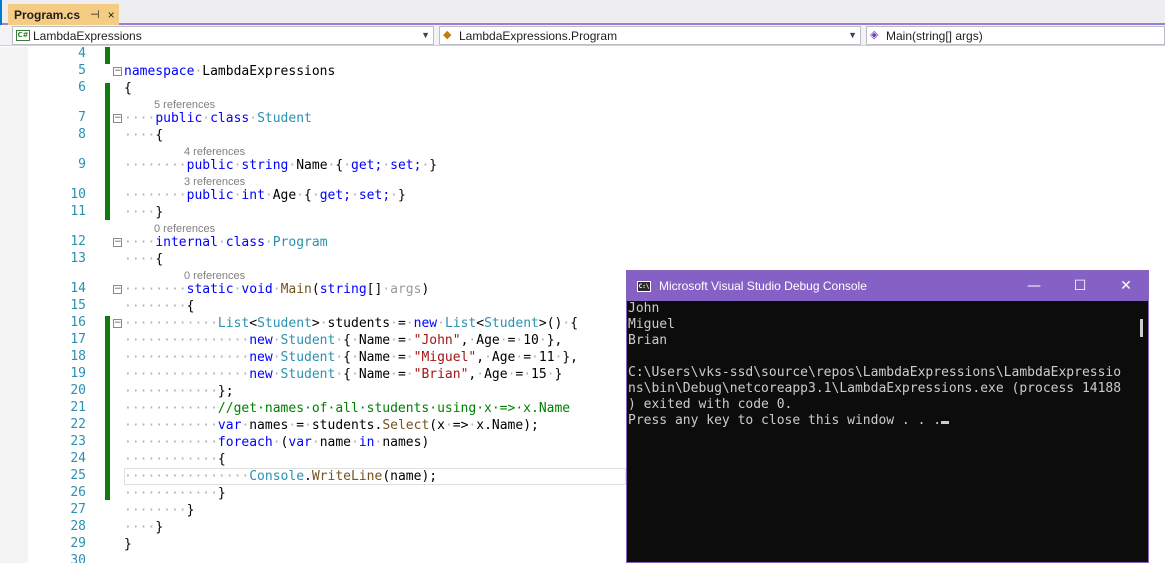 Image resolution: width=1165 pixels, height=563 pixels. What do you see at coordinates (881, 421) in the screenshot?
I see `console-line: Press any key to close this window . . .` at bounding box center [881, 421].